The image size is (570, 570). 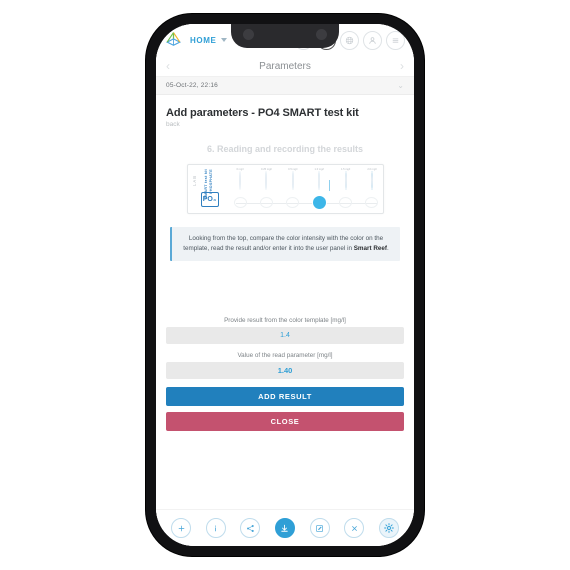 I want to click on close-button: CLOSE, so click(x=285, y=421).